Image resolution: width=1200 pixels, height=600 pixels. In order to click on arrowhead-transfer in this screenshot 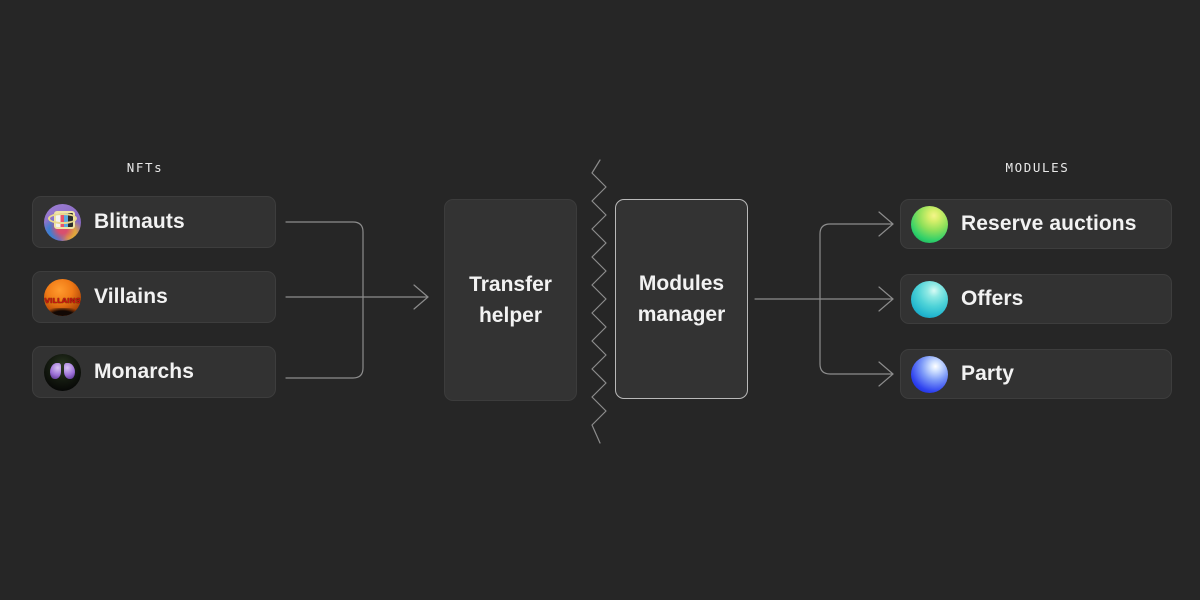, I will do `click(421, 297)`.